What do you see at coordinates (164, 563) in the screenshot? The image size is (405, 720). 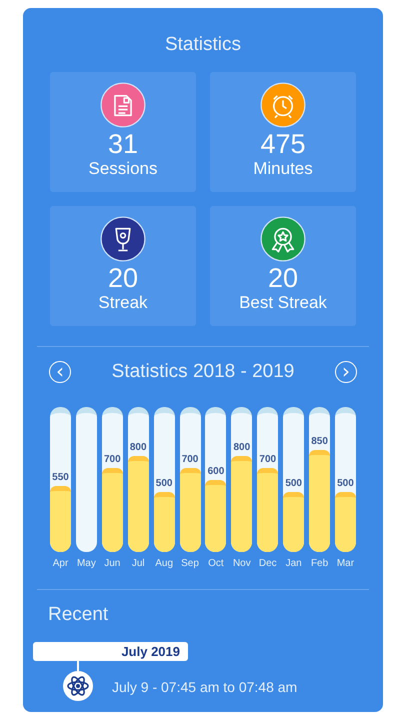 I see `month-label: Aug` at bounding box center [164, 563].